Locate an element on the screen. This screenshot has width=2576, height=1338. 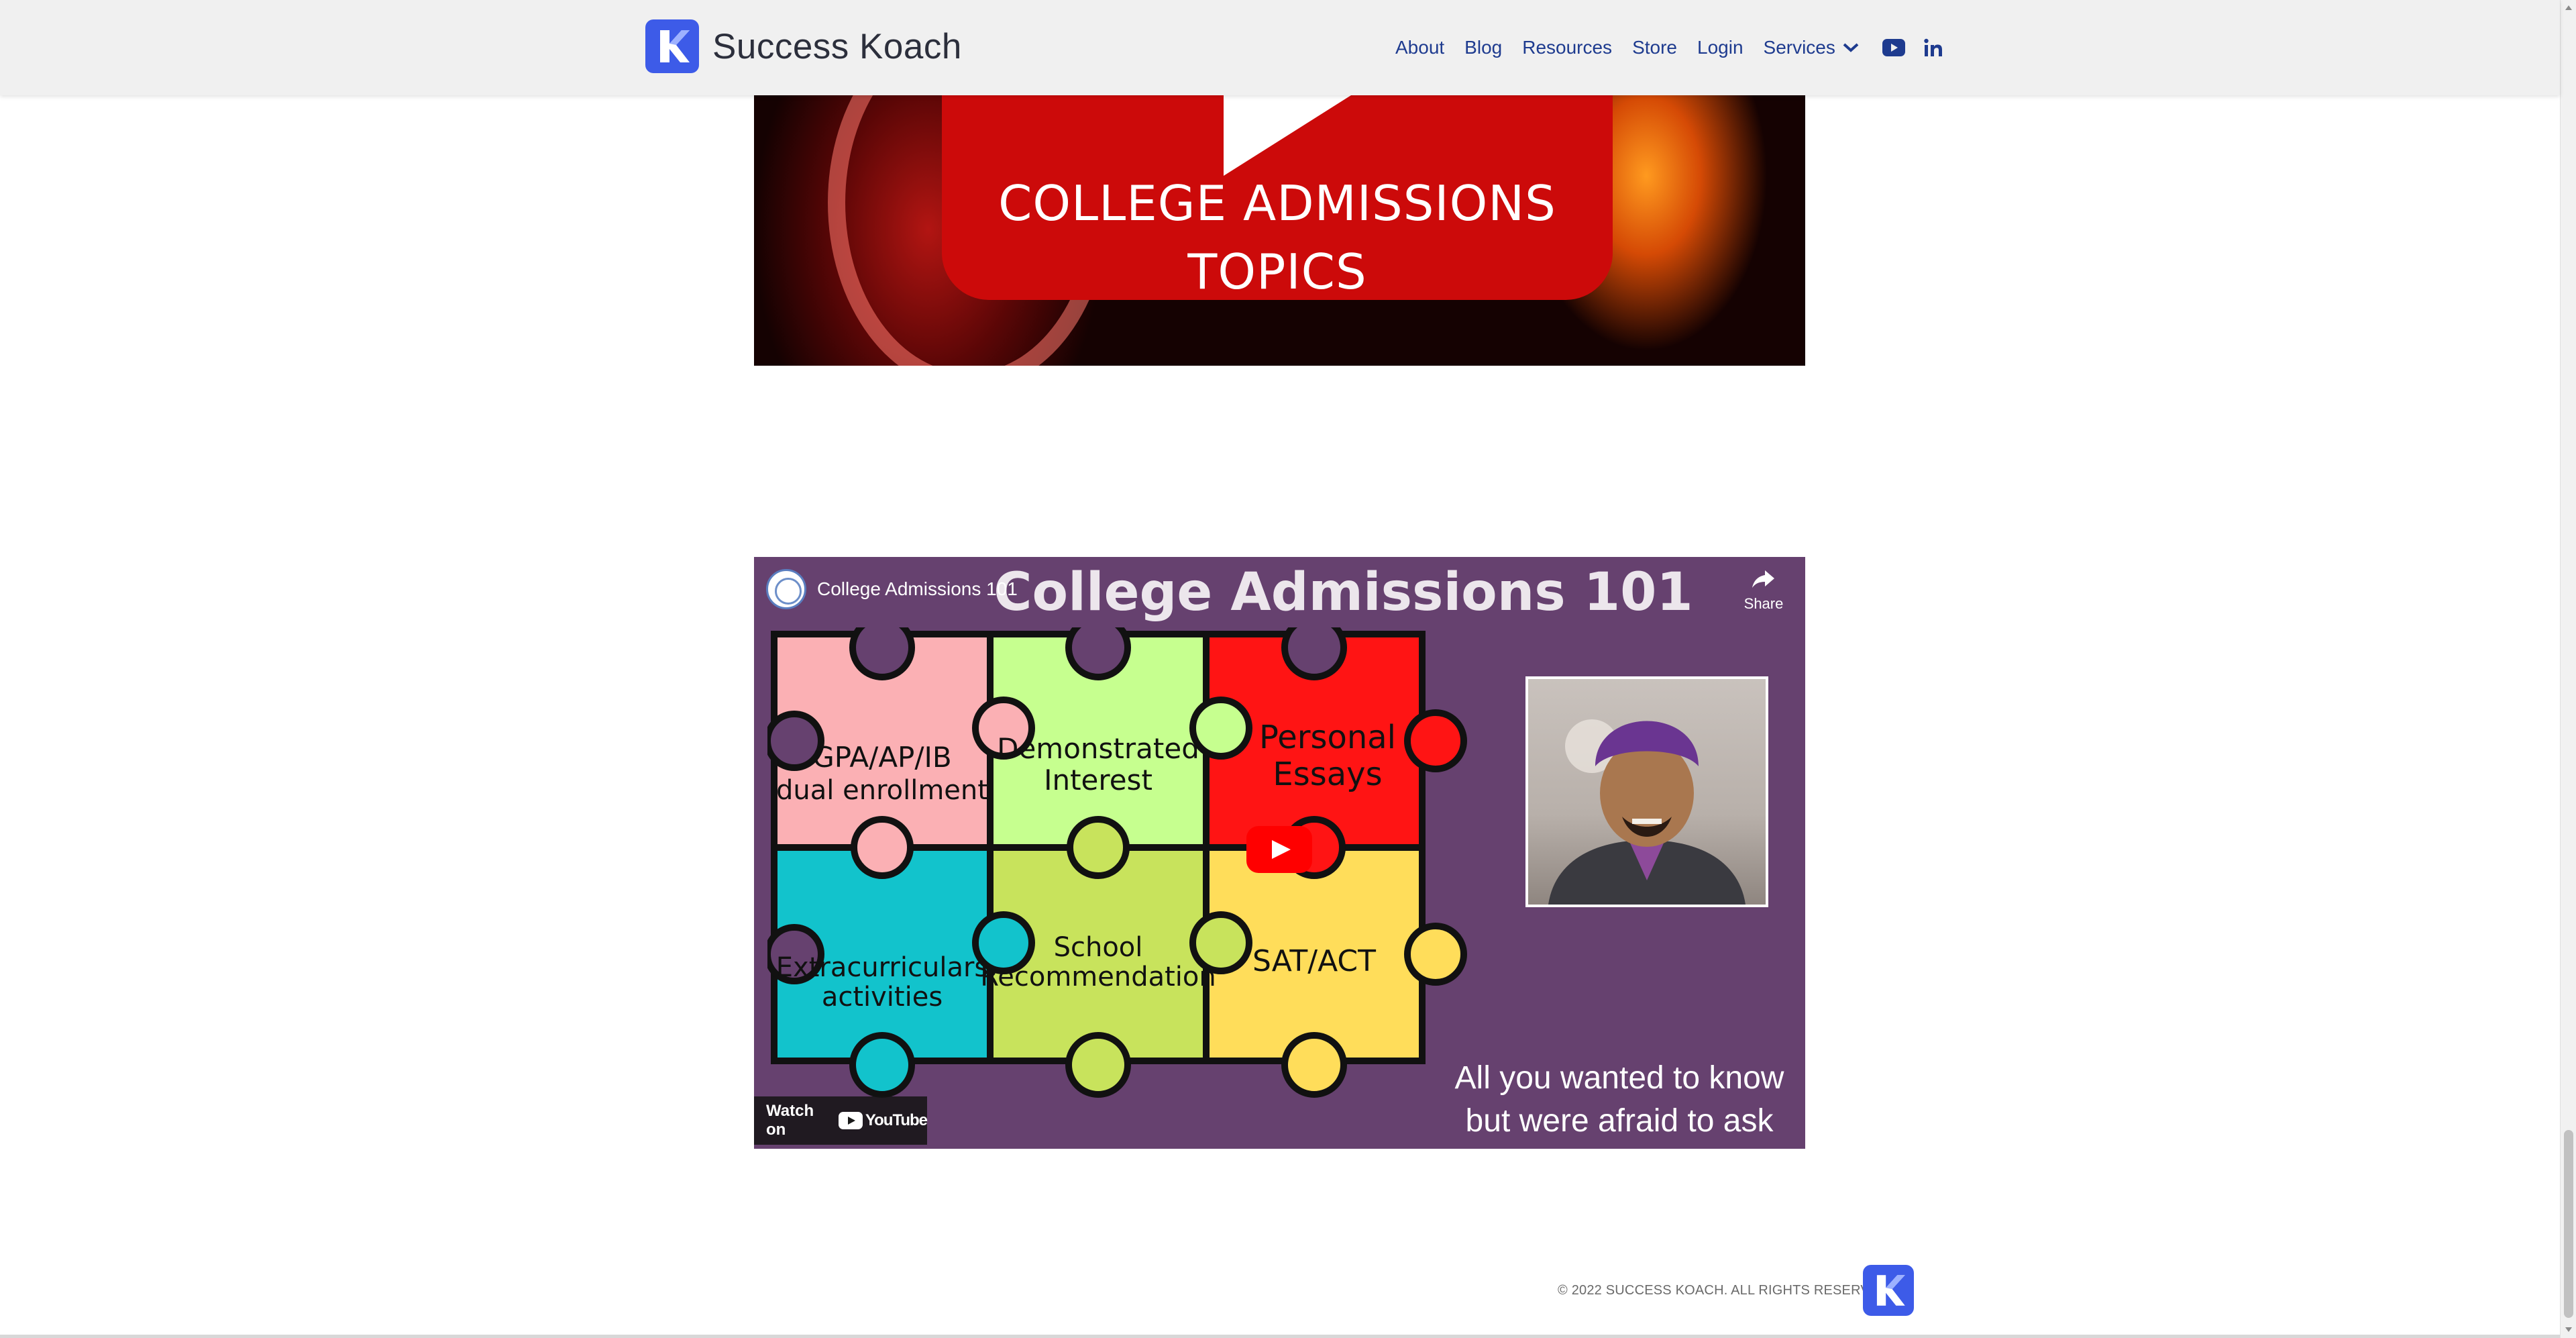
nav-services-dropdown: Services is located at coordinates (1812, 47).